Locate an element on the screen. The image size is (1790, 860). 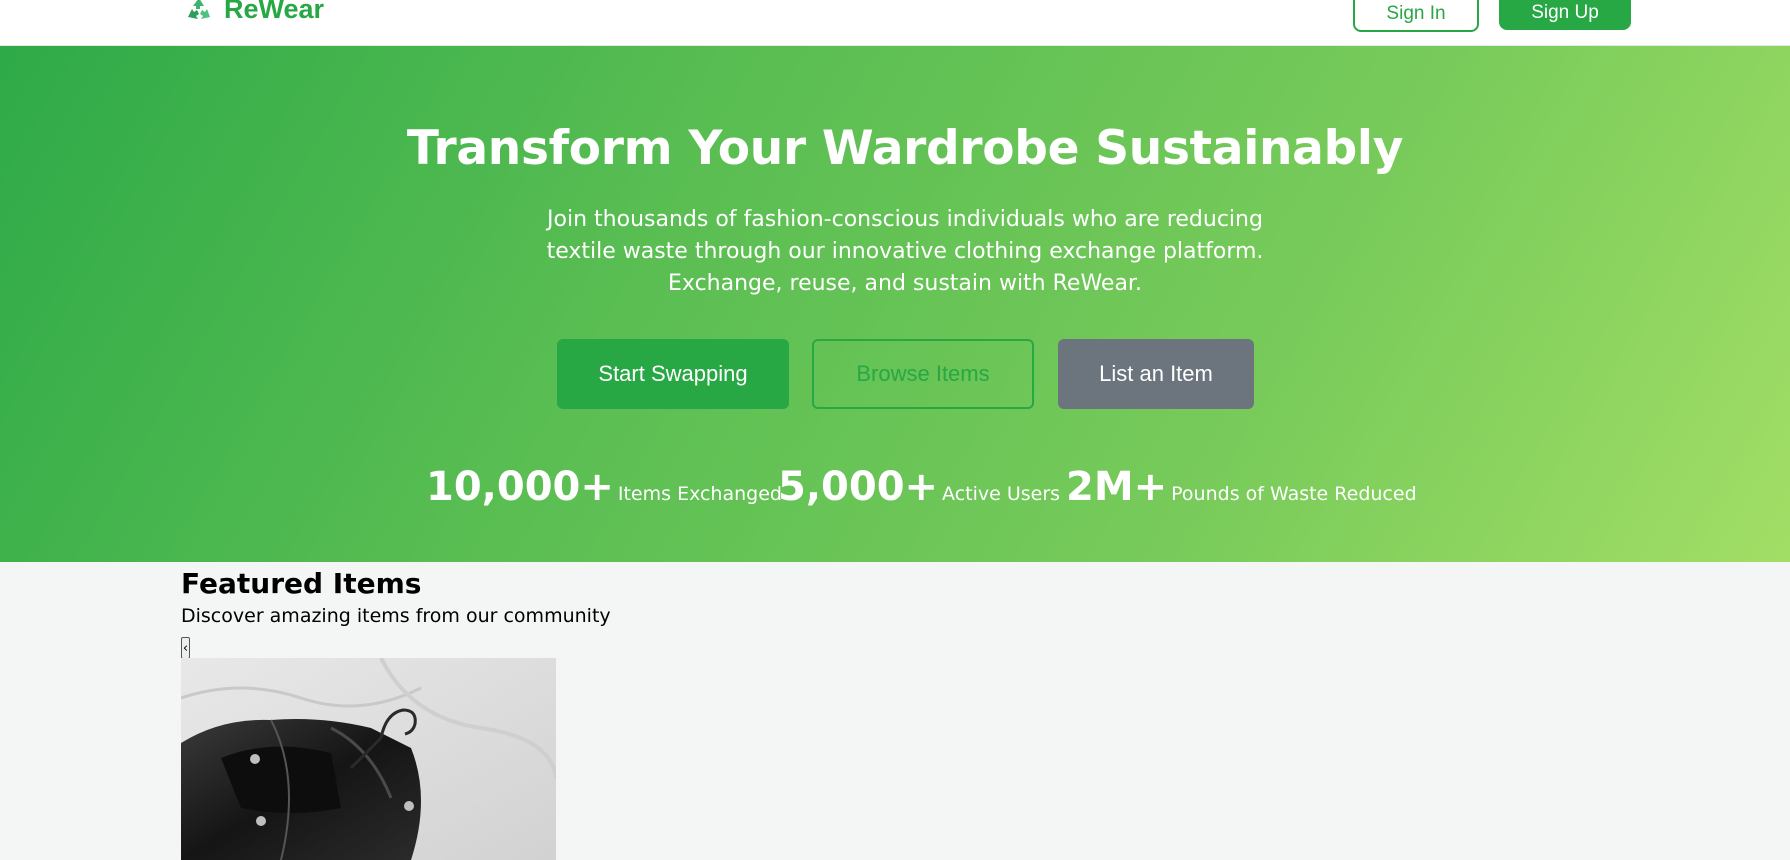
black-leather-jacket-photo is located at coordinates (368, 759).